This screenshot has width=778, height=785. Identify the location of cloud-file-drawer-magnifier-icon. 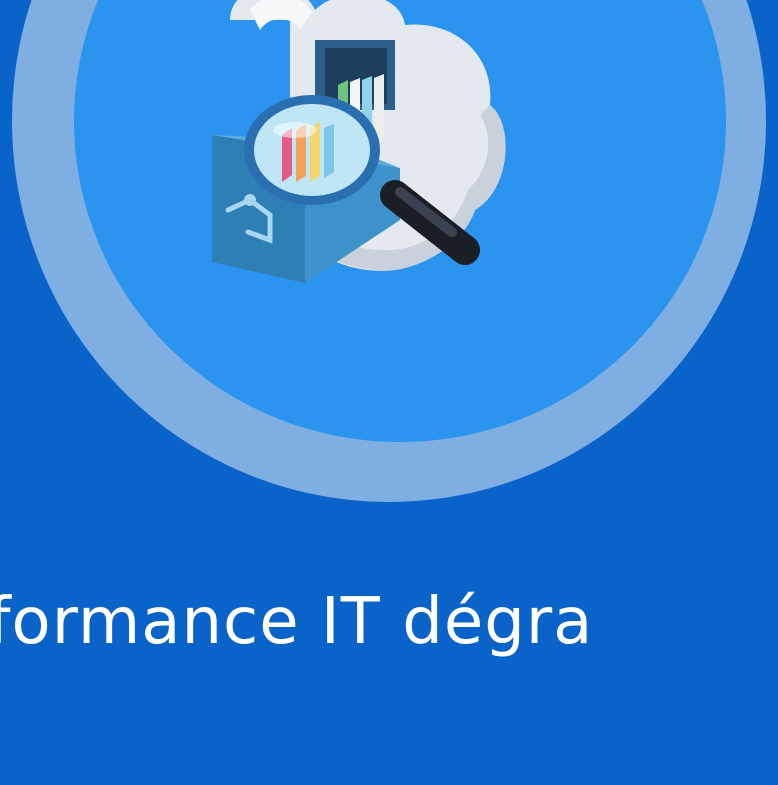
(359, 141).